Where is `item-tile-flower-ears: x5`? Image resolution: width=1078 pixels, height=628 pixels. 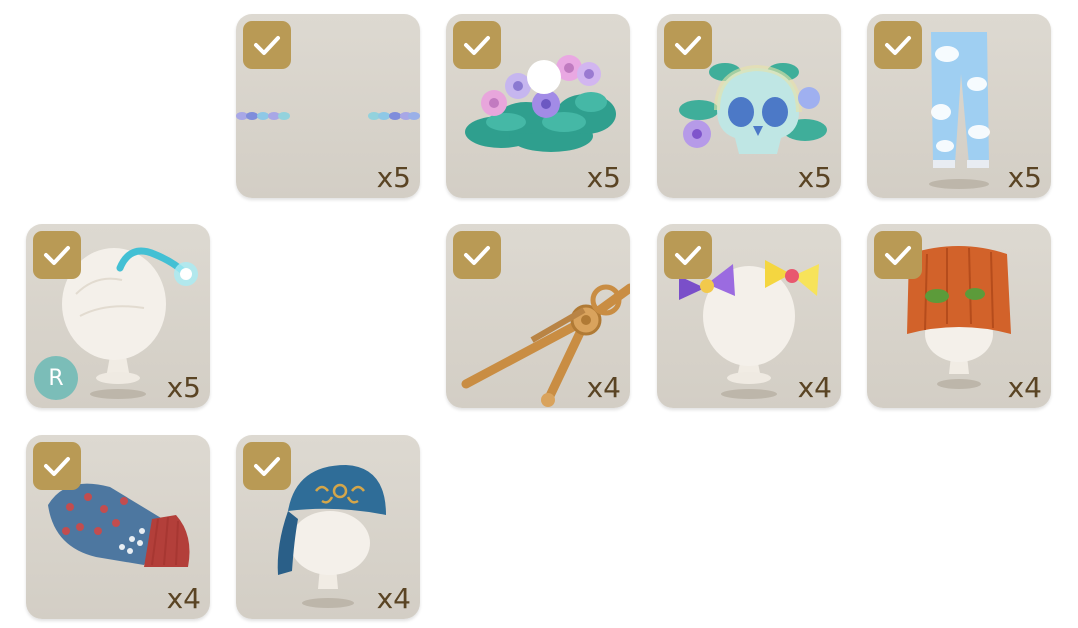
item-tile-flower-ears: x5 is located at coordinates (328, 106).